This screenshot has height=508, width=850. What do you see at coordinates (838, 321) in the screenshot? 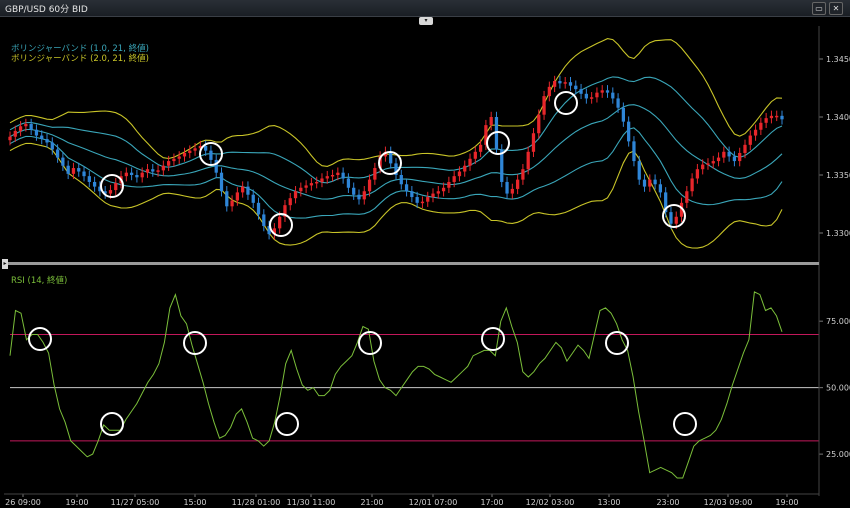
I see `rsi-ytick-label: 75.000` at bounding box center [838, 321].